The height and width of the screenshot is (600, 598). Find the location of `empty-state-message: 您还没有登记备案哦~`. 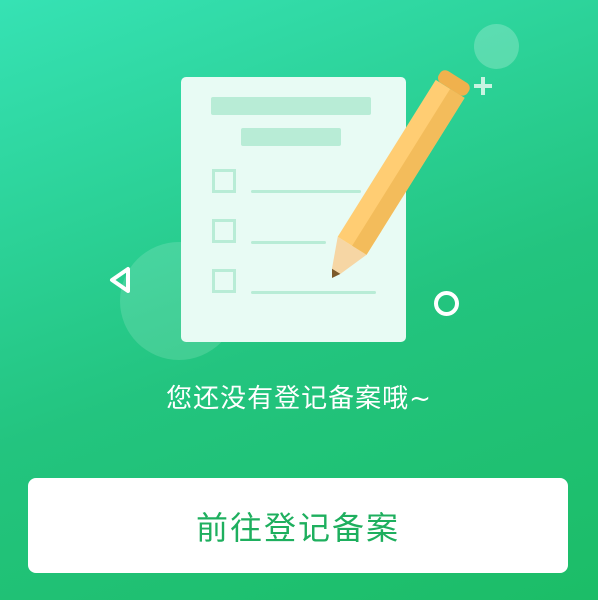

empty-state-message: 您还没有登记备案哦~ is located at coordinates (299, 399).